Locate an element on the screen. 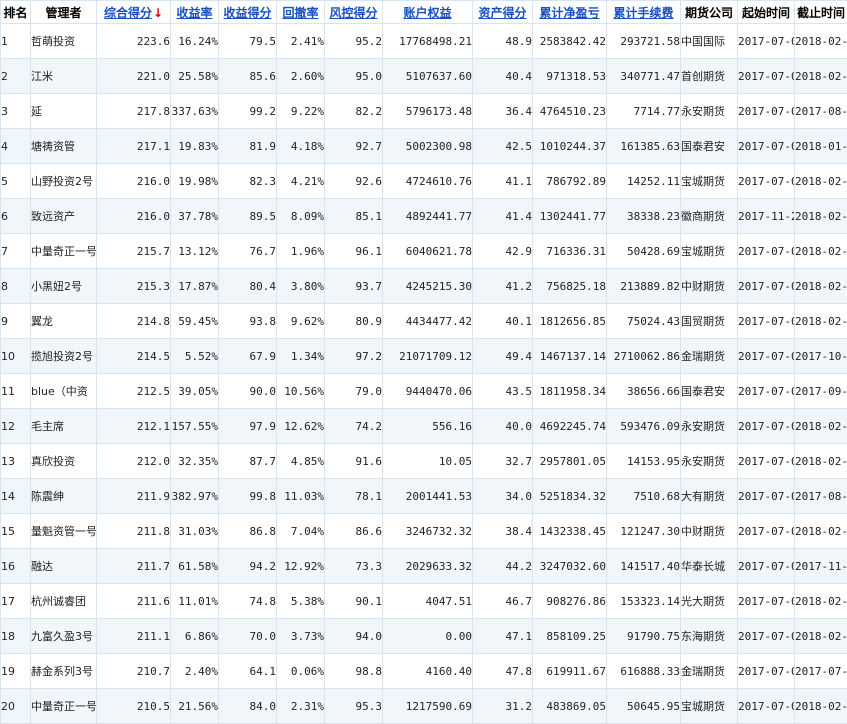 Image resolution: width=847 pixels, height=724 pixels. cell-start-time: 2017-07-01 is located at coordinates (766, 671).